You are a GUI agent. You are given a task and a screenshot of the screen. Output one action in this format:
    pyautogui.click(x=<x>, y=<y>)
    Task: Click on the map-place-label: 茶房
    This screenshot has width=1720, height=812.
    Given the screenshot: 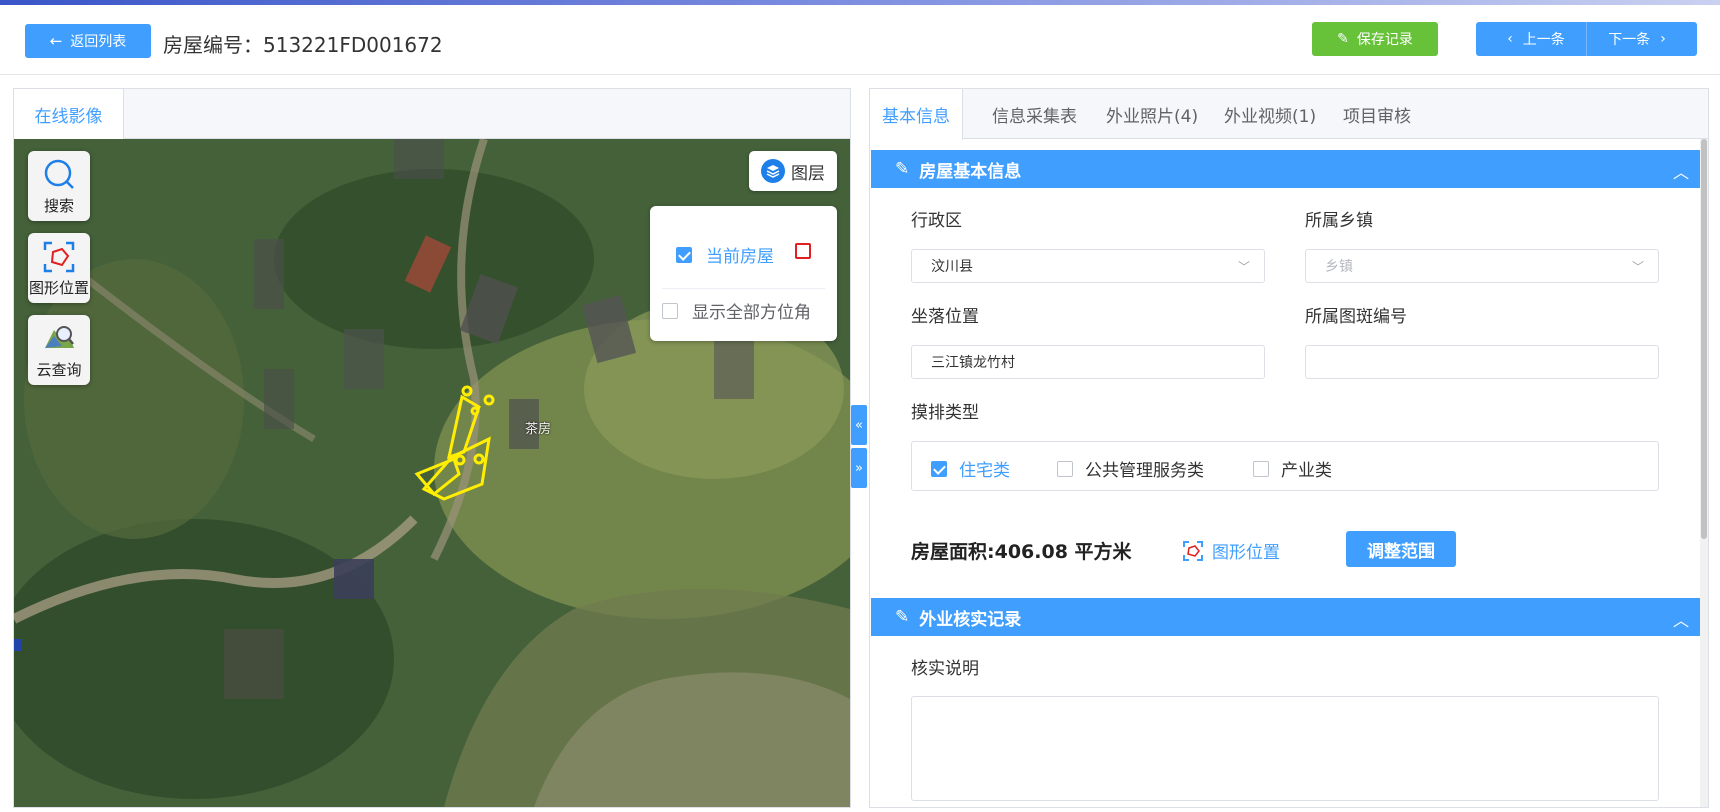 What is the action you would take?
    pyautogui.click(x=538, y=429)
    